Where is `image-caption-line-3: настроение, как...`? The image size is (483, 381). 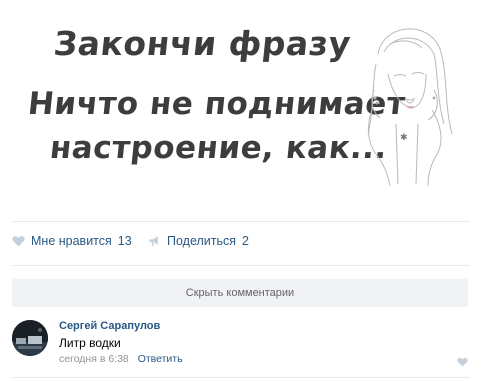
image-caption-line-3: настроение, как... is located at coordinates (219, 148).